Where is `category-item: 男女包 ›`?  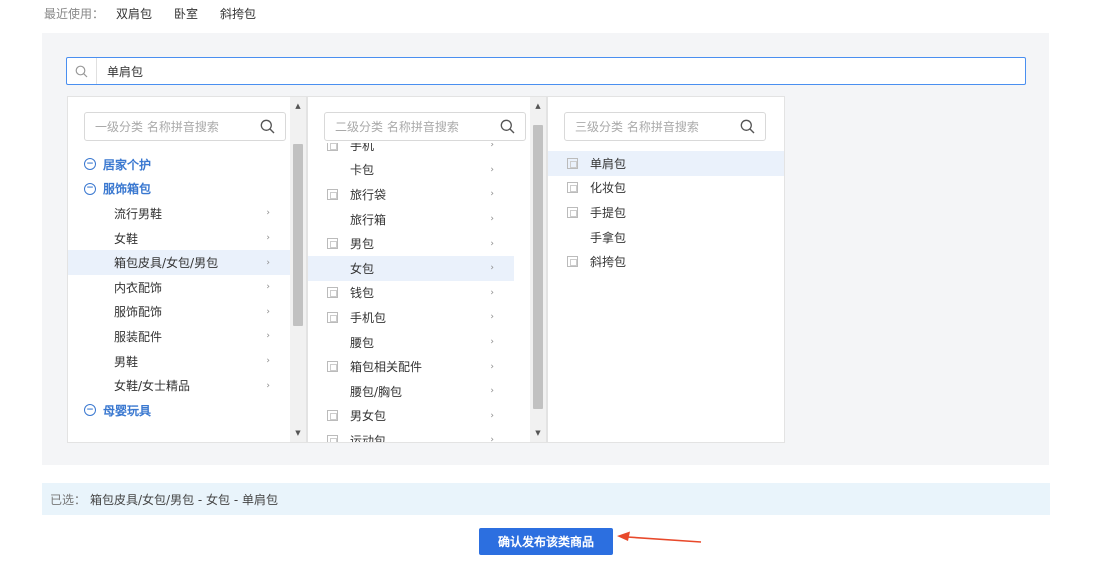
category-item: 男女包 › is located at coordinates (411, 416).